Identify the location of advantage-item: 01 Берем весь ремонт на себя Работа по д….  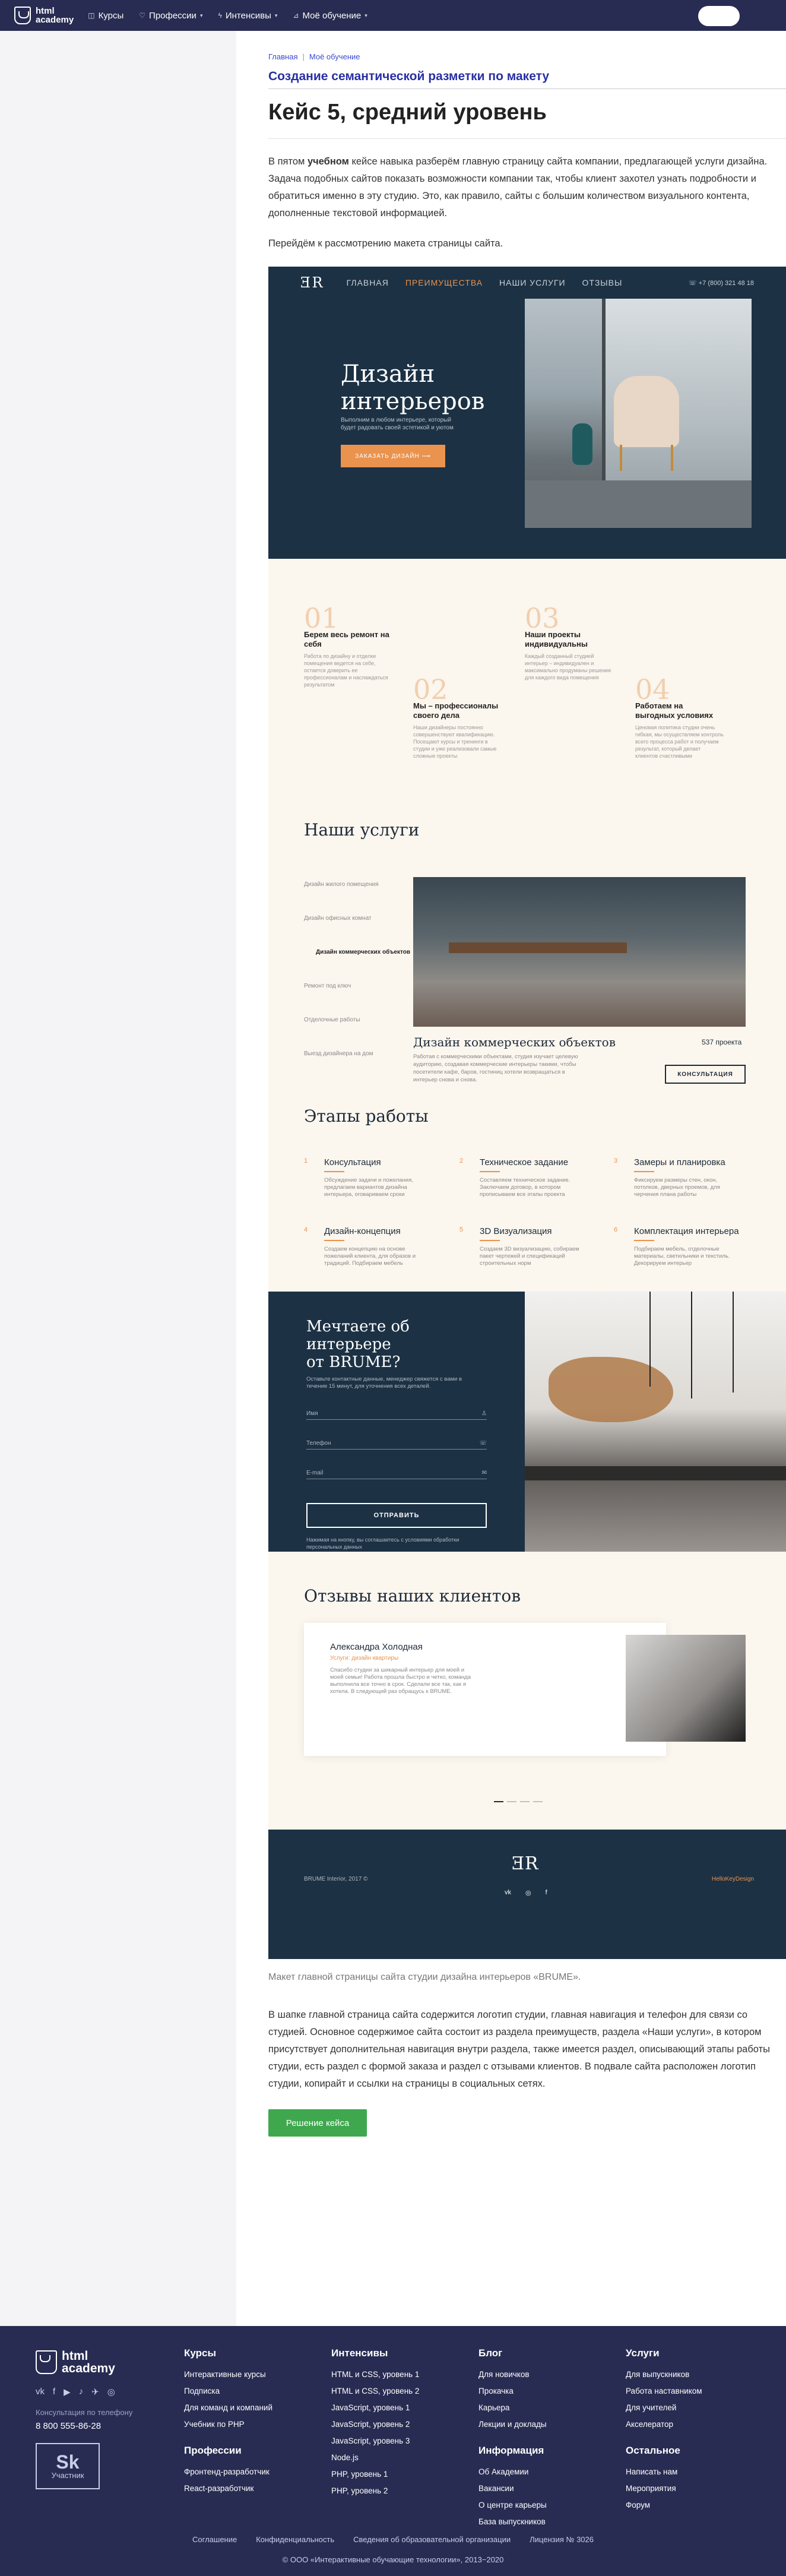
(347, 645).